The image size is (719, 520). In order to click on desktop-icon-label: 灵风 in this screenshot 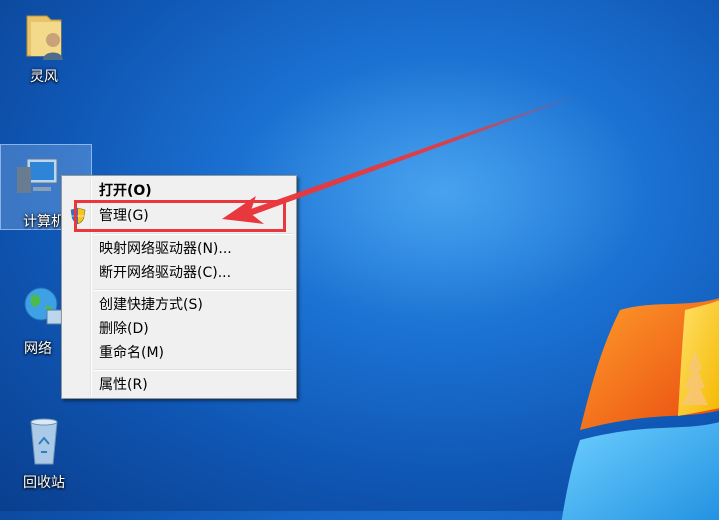, I will do `click(44, 77)`.